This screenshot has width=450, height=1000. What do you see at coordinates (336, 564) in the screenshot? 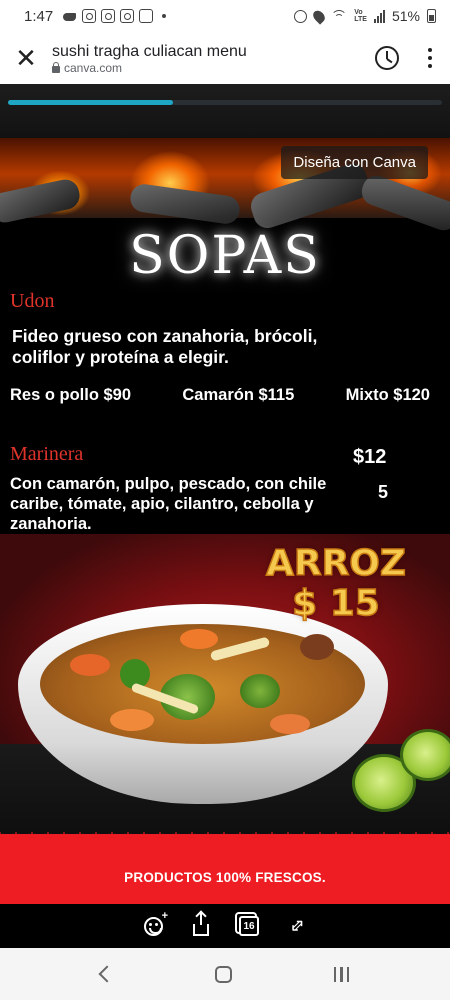
I see `arroz-label: ARROZ` at bounding box center [336, 564].